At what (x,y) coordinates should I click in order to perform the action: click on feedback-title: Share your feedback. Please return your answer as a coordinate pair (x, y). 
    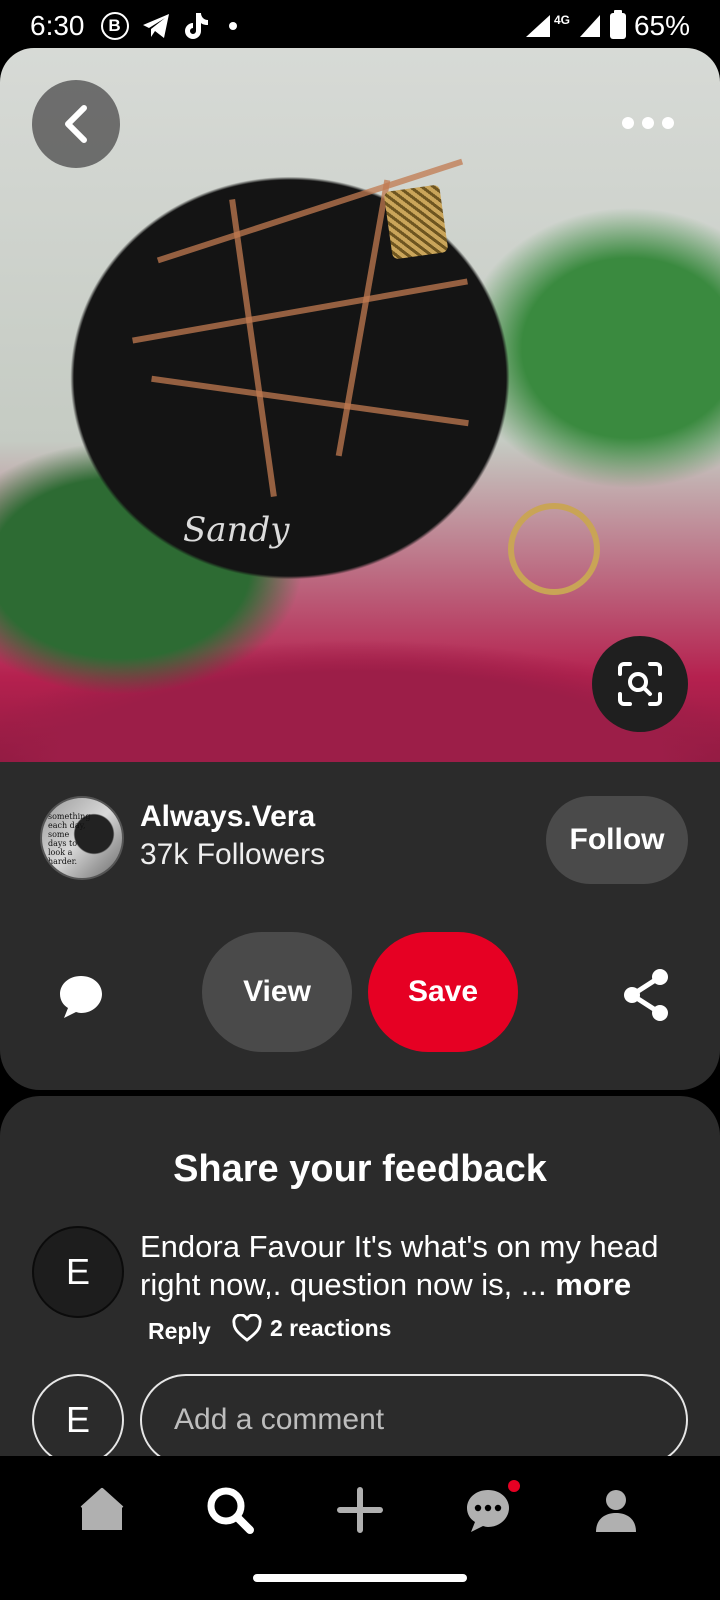
    Looking at the image, I should click on (360, 1169).